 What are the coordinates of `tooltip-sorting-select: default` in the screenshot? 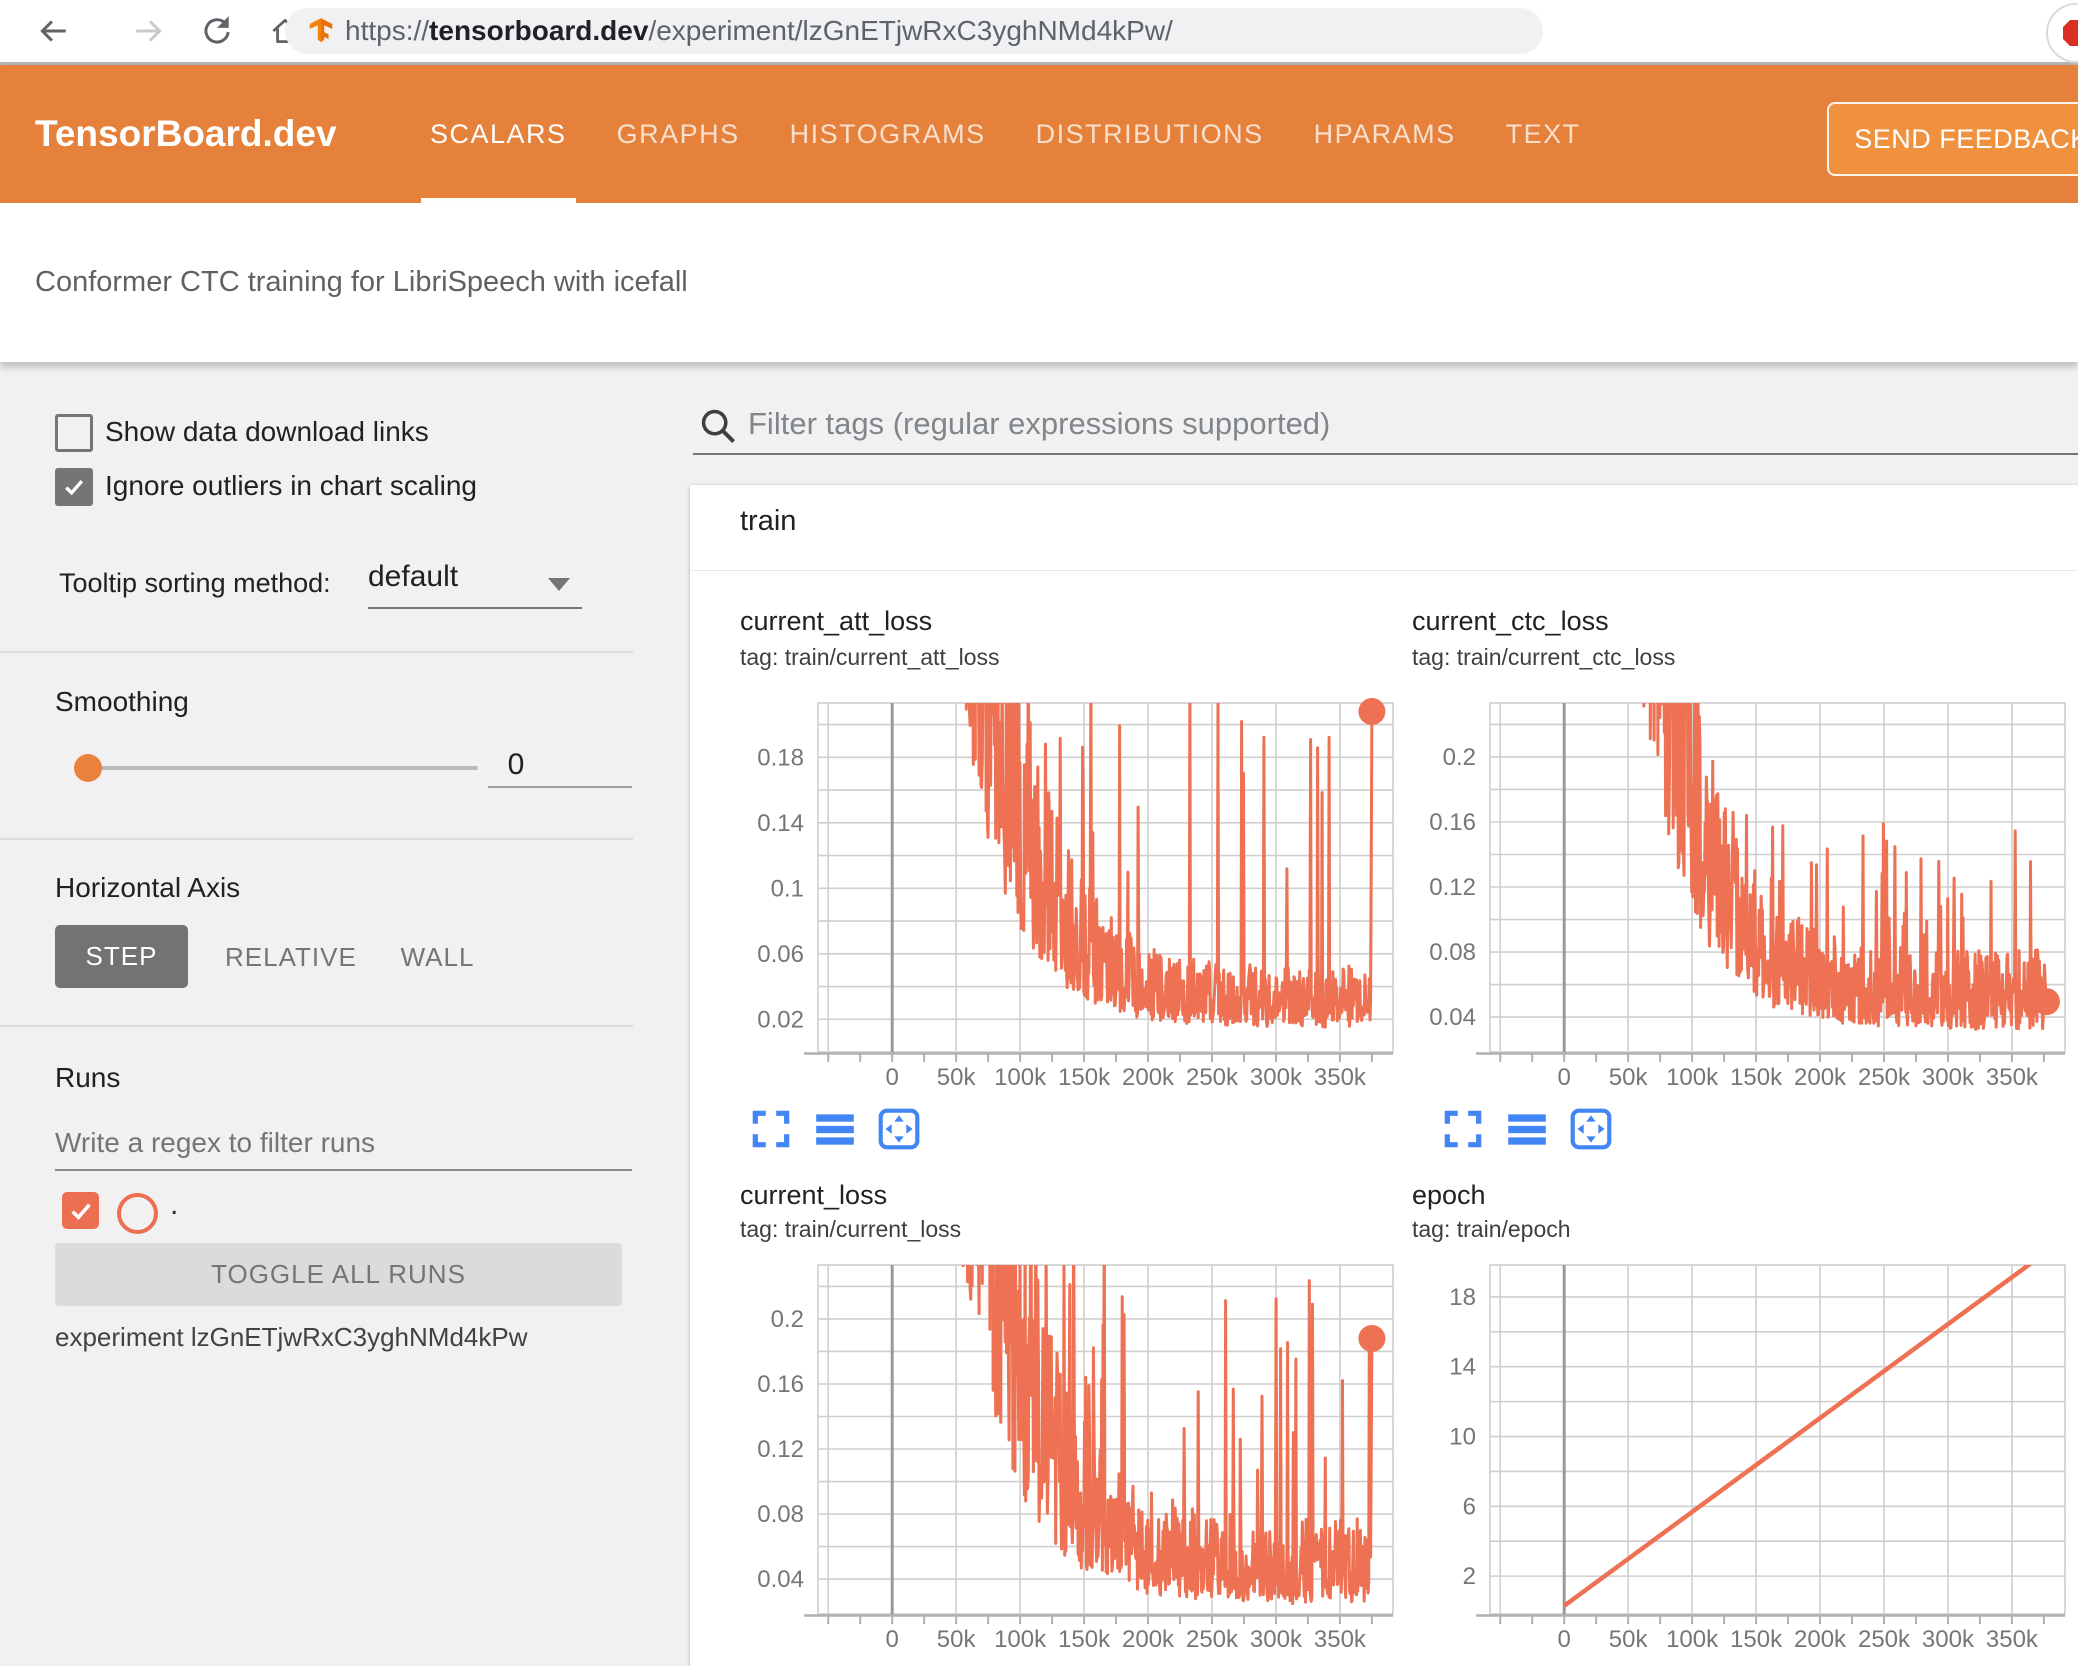 It's located at (413, 577).